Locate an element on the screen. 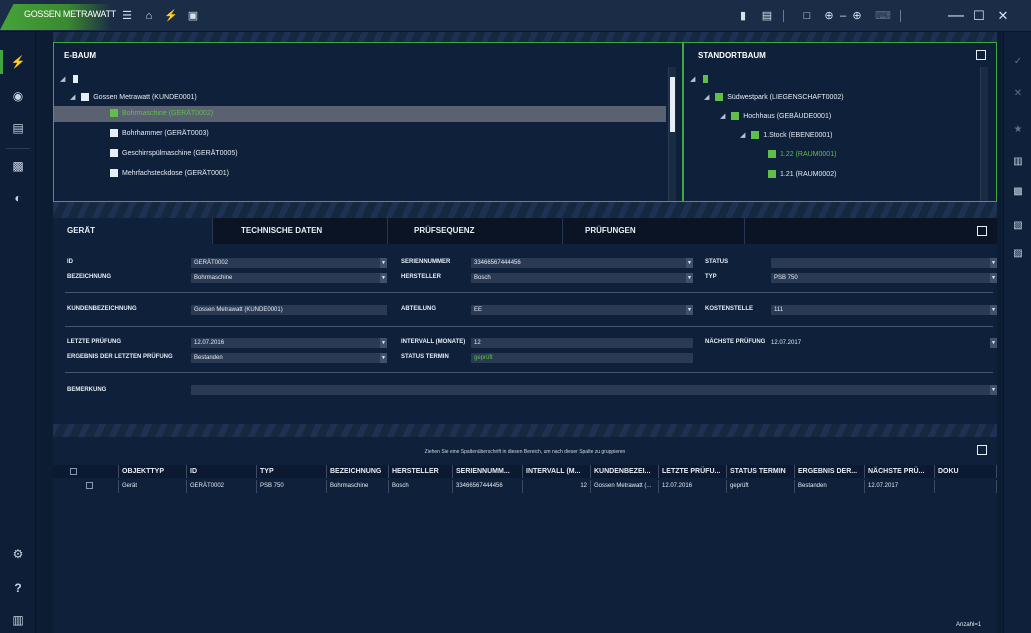  status-field: ▼ is located at coordinates (884, 263).